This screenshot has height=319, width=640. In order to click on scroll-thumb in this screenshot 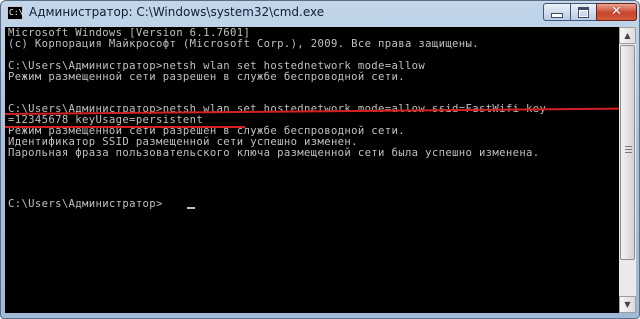, I will do `click(627, 152)`.